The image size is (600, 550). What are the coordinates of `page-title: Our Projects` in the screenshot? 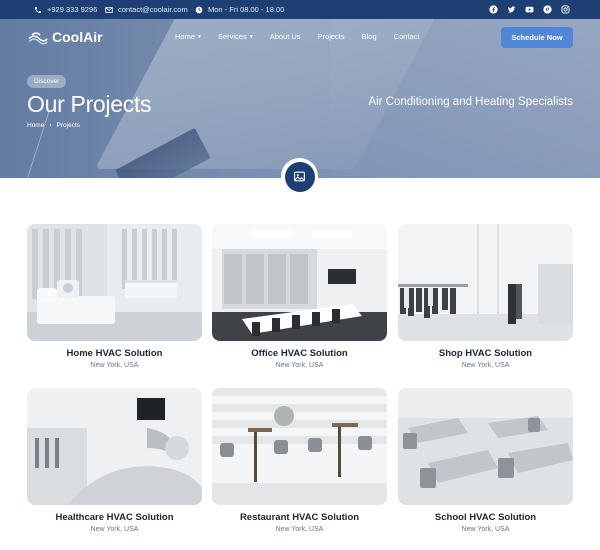 It's located at (89, 104).